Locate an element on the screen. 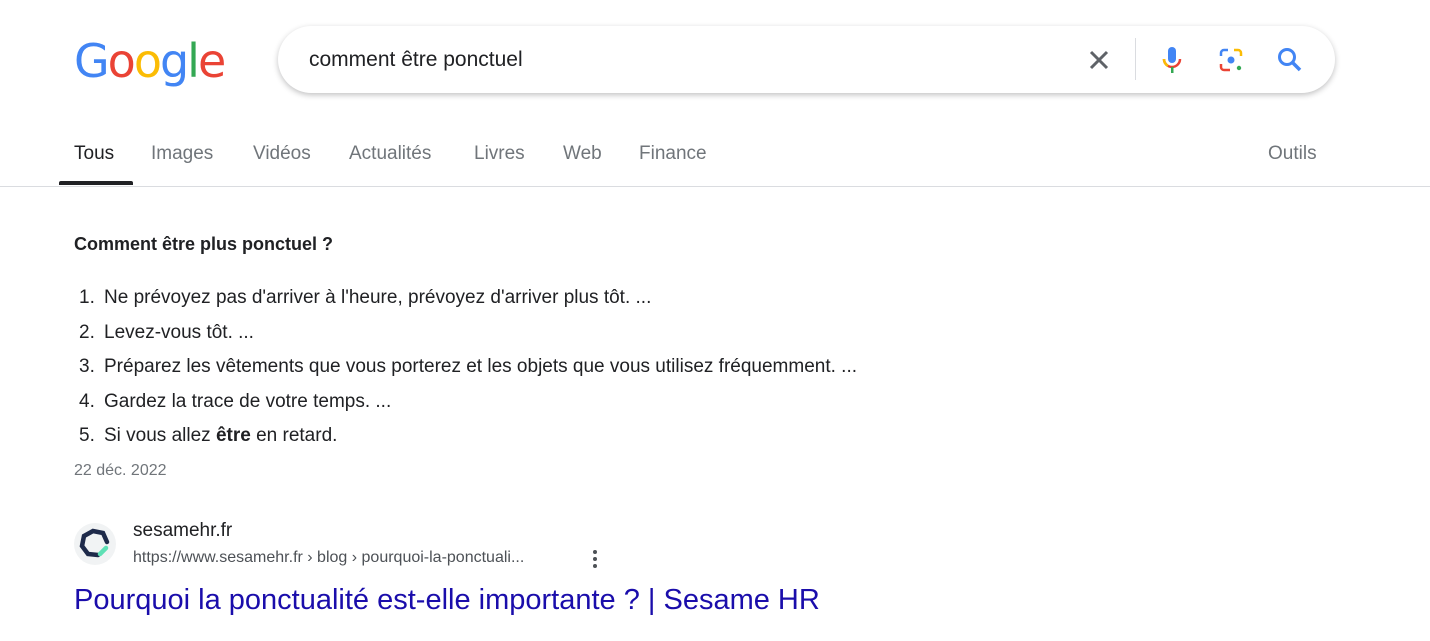  tab-videos: Vidéos is located at coordinates (282, 154).